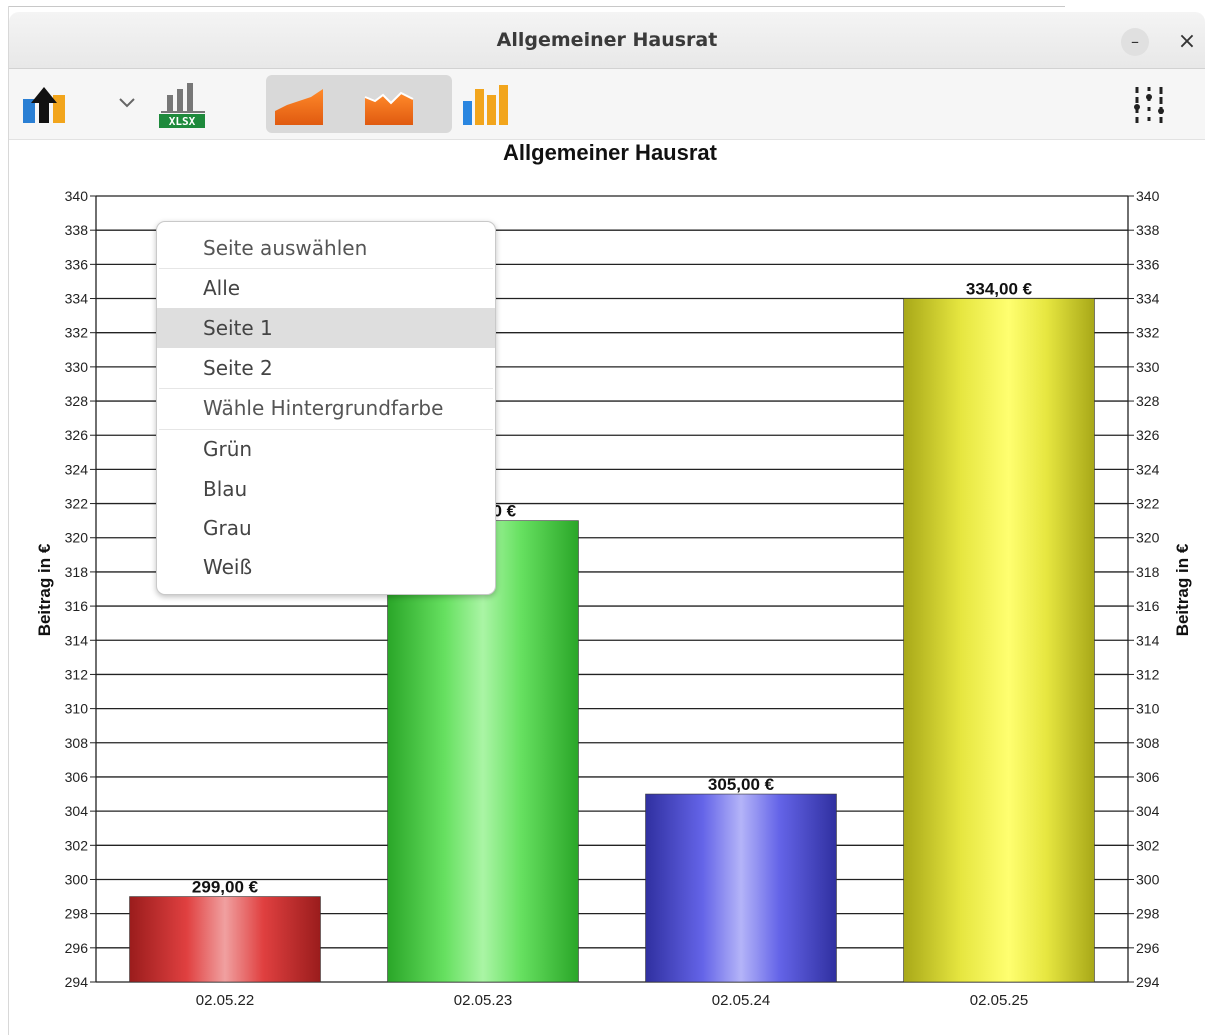 The height and width of the screenshot is (1035, 1205). I want to click on y-tick-label-left: 322, so click(77, 504).